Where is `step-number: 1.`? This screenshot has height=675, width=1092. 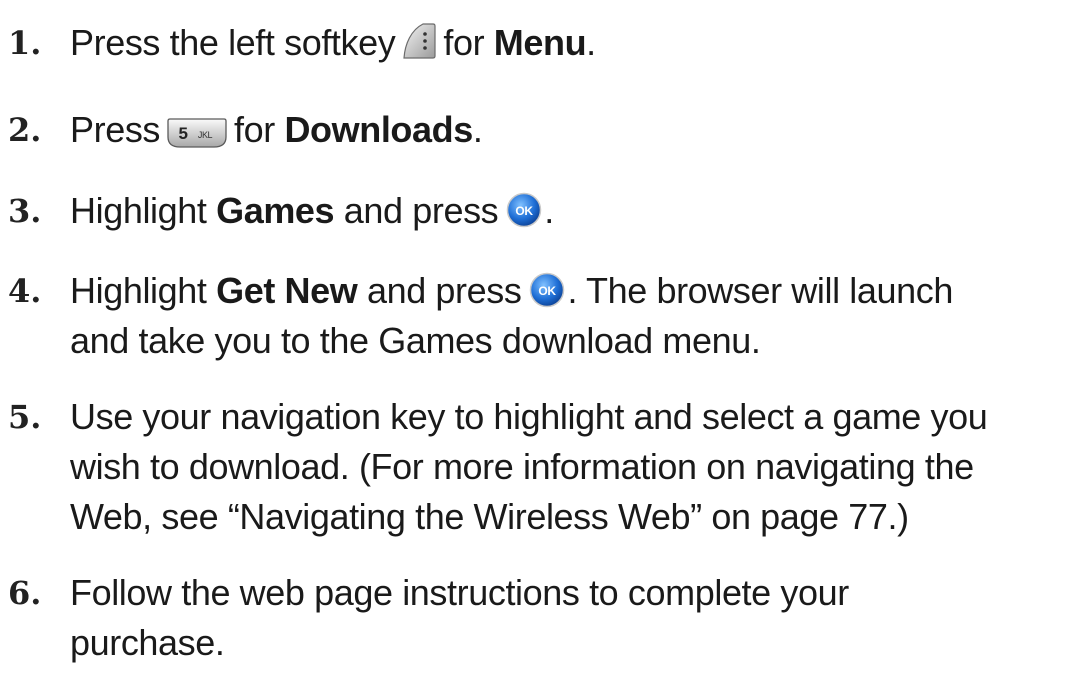 step-number: 1. is located at coordinates (25, 43).